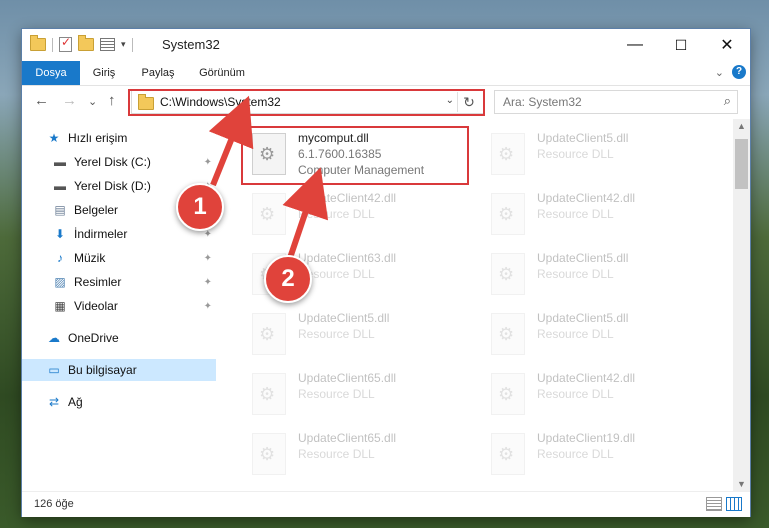  What do you see at coordinates (355, 155) in the screenshot?
I see `file-highlight` at bounding box center [355, 155].